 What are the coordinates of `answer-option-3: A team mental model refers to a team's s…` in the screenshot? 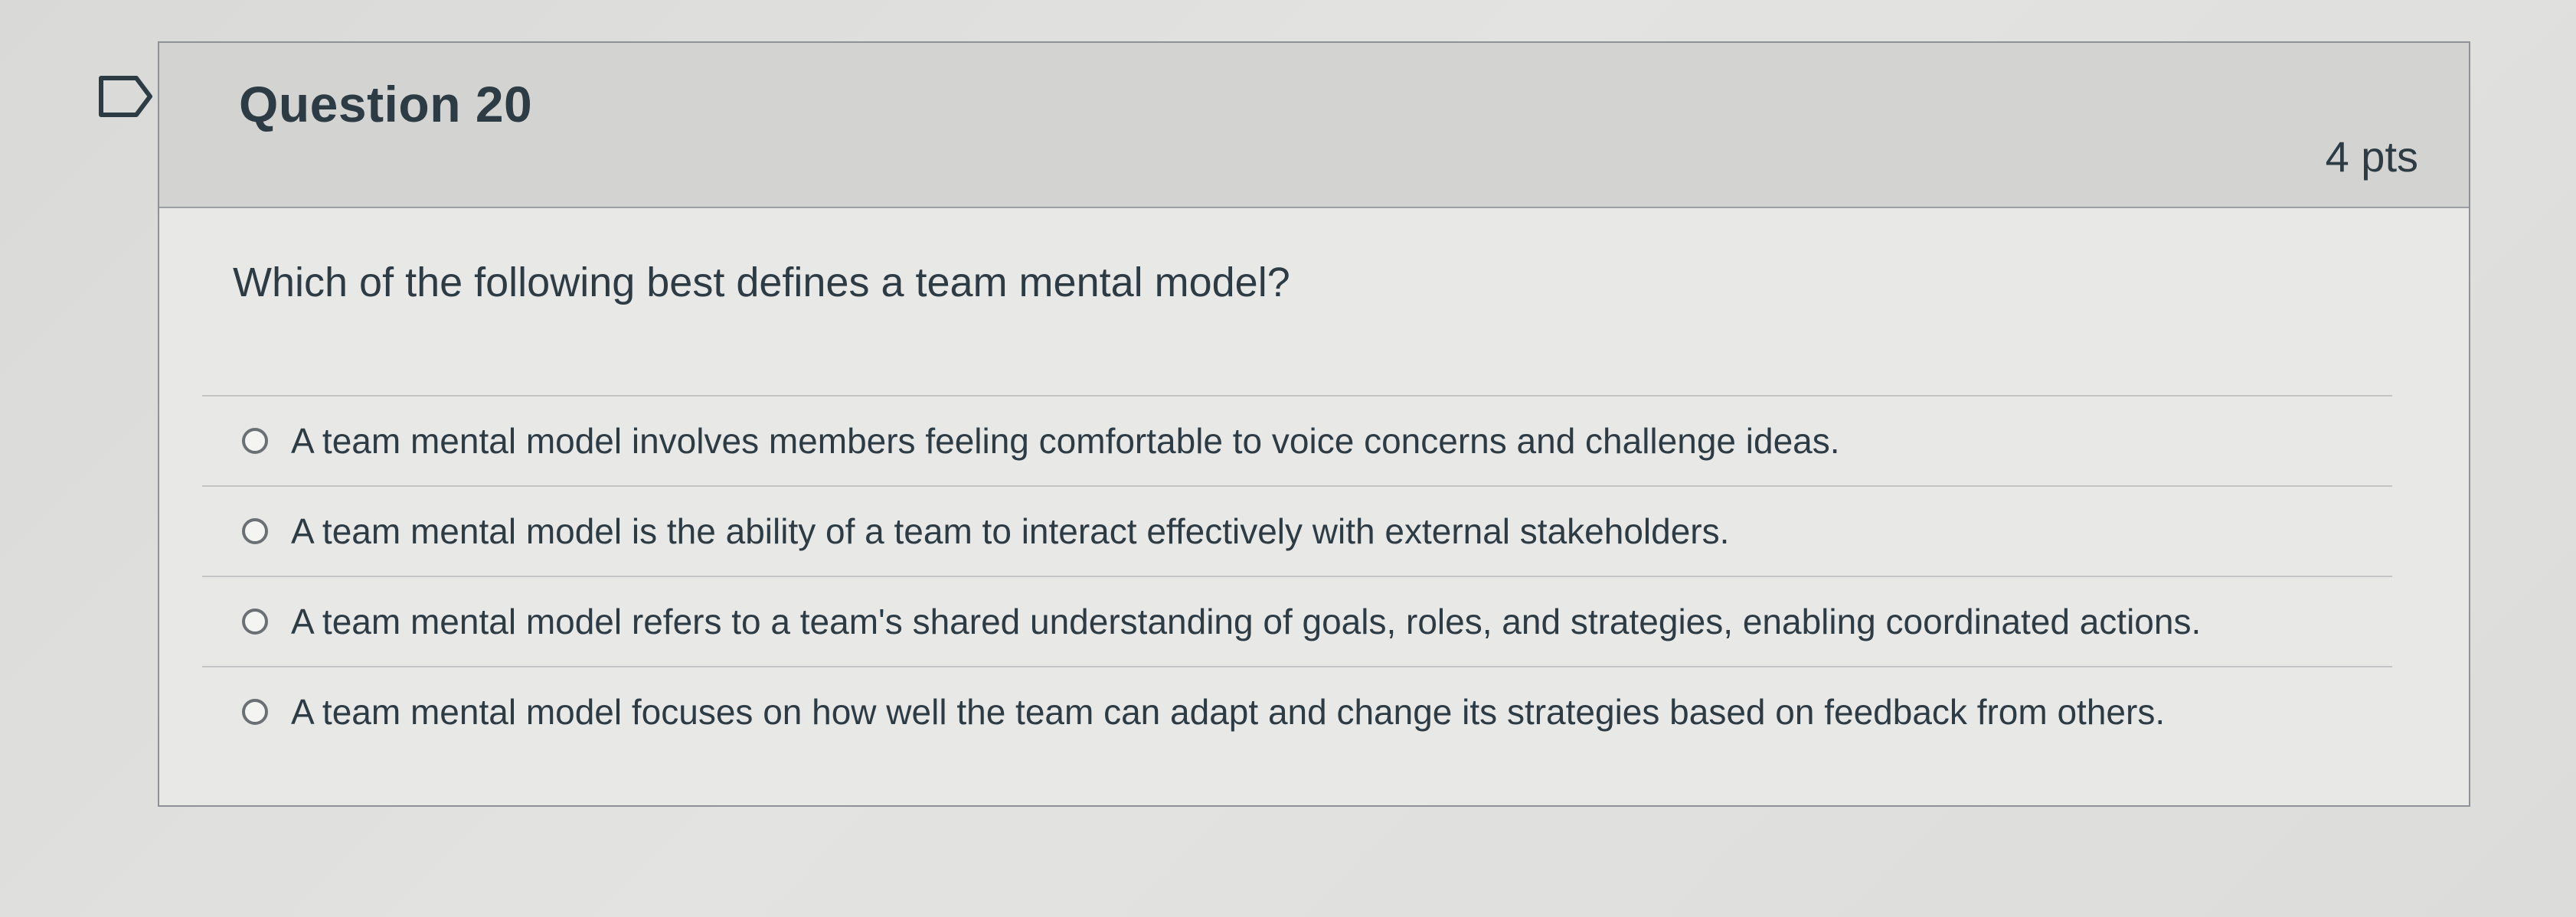 It's located at (1297, 621).